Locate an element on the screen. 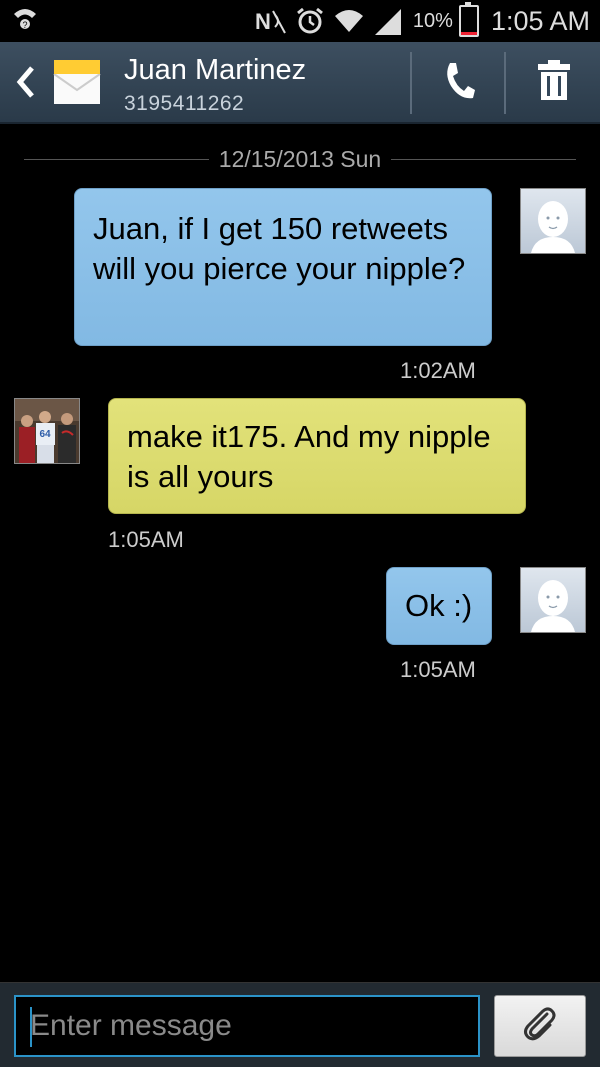  message-bubble: make it175. And my nipple is all yours is located at coordinates (317, 456).